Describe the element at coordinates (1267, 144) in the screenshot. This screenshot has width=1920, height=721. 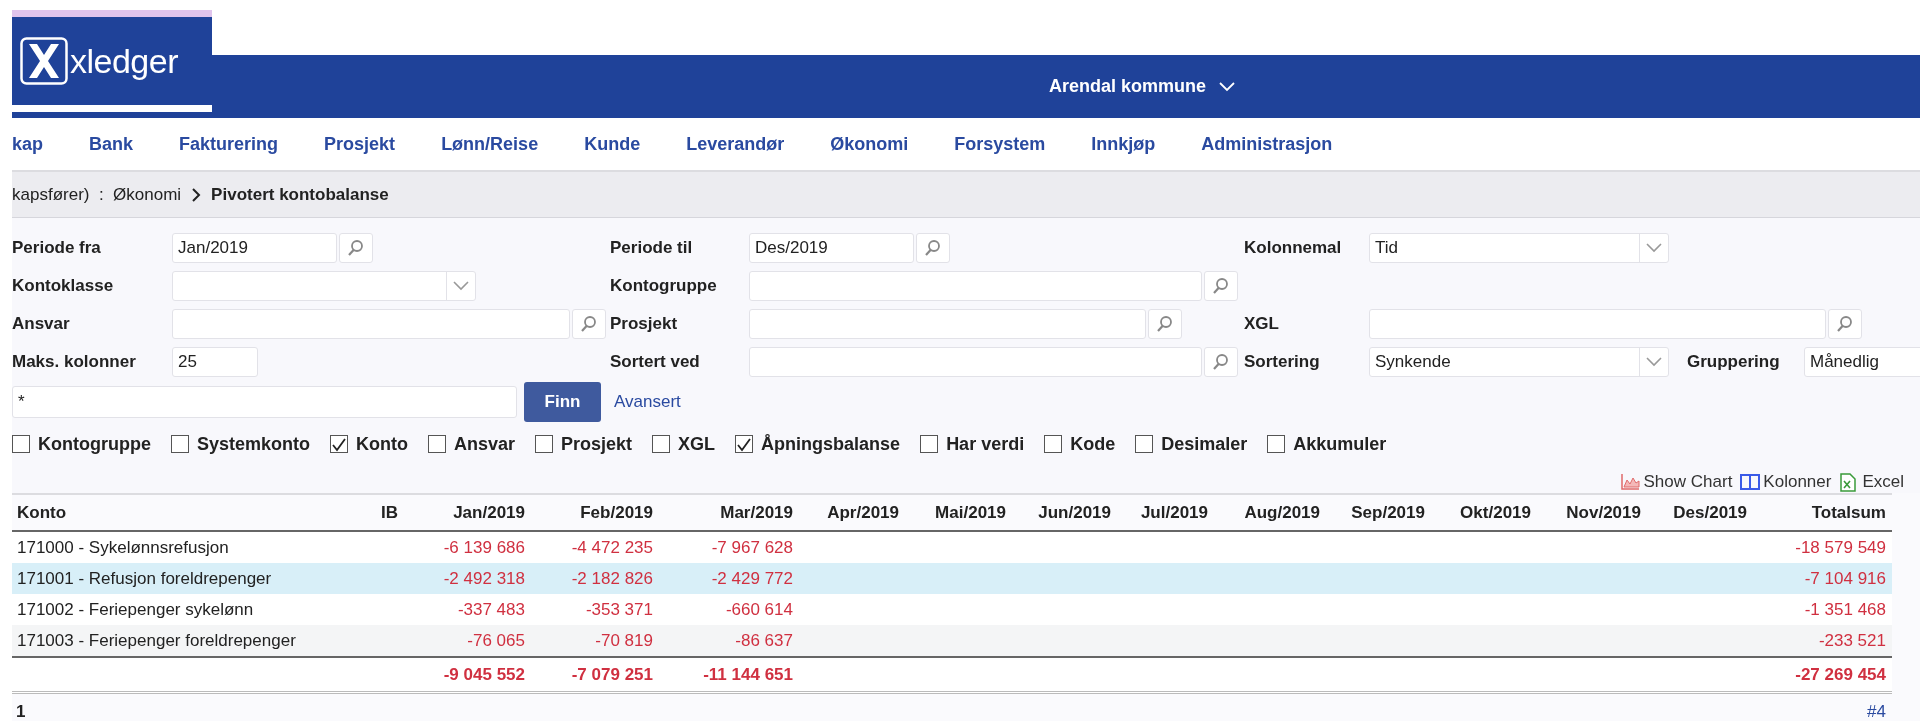
I see `nav-link: Administrasjon` at that location.